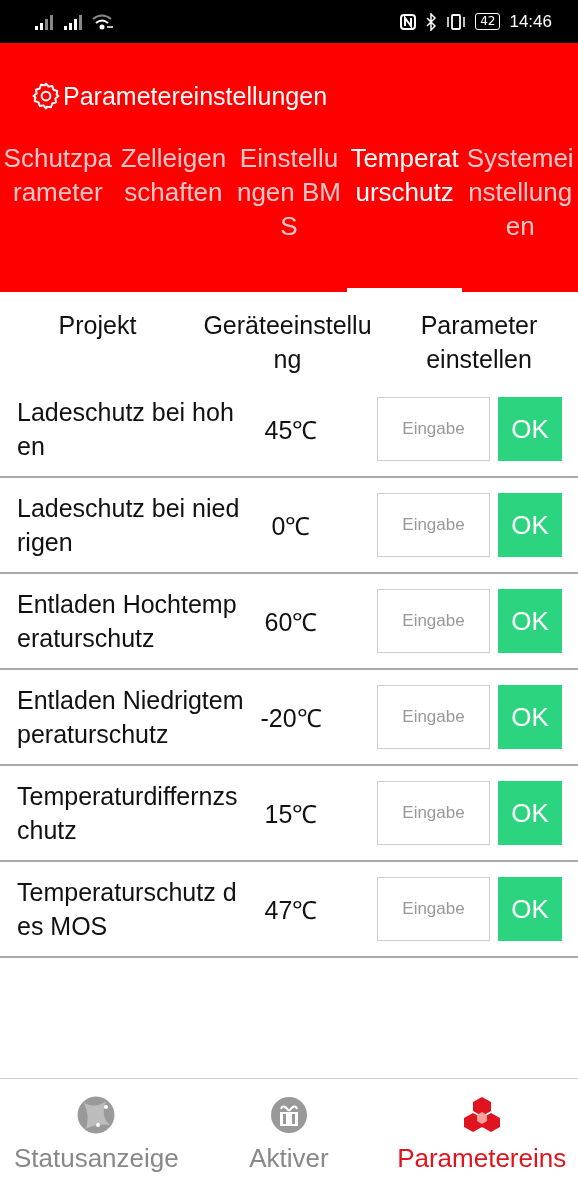 The width and height of the screenshot is (578, 1200). I want to click on table-cell-text: Ladeschutz bei niedrigen, so click(129, 525).